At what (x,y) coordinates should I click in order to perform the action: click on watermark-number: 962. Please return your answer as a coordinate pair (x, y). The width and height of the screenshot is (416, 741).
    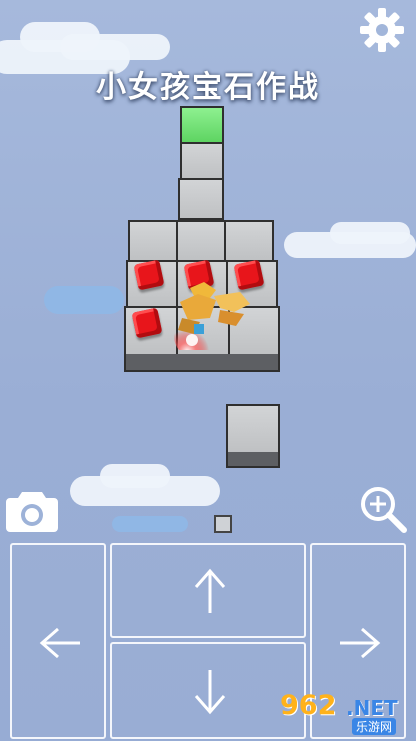
    Looking at the image, I should click on (308, 705).